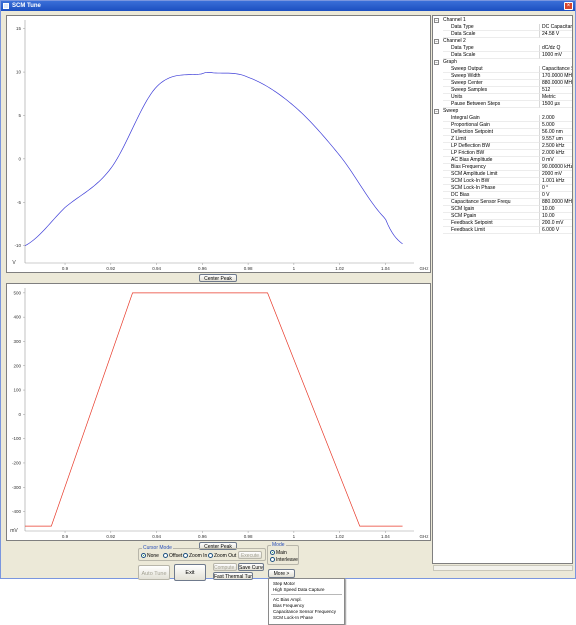 The width and height of the screenshot is (576, 625). Describe the element at coordinates (288, 605) in the screenshot. I see `menu-item: Bias Frequency` at that location.